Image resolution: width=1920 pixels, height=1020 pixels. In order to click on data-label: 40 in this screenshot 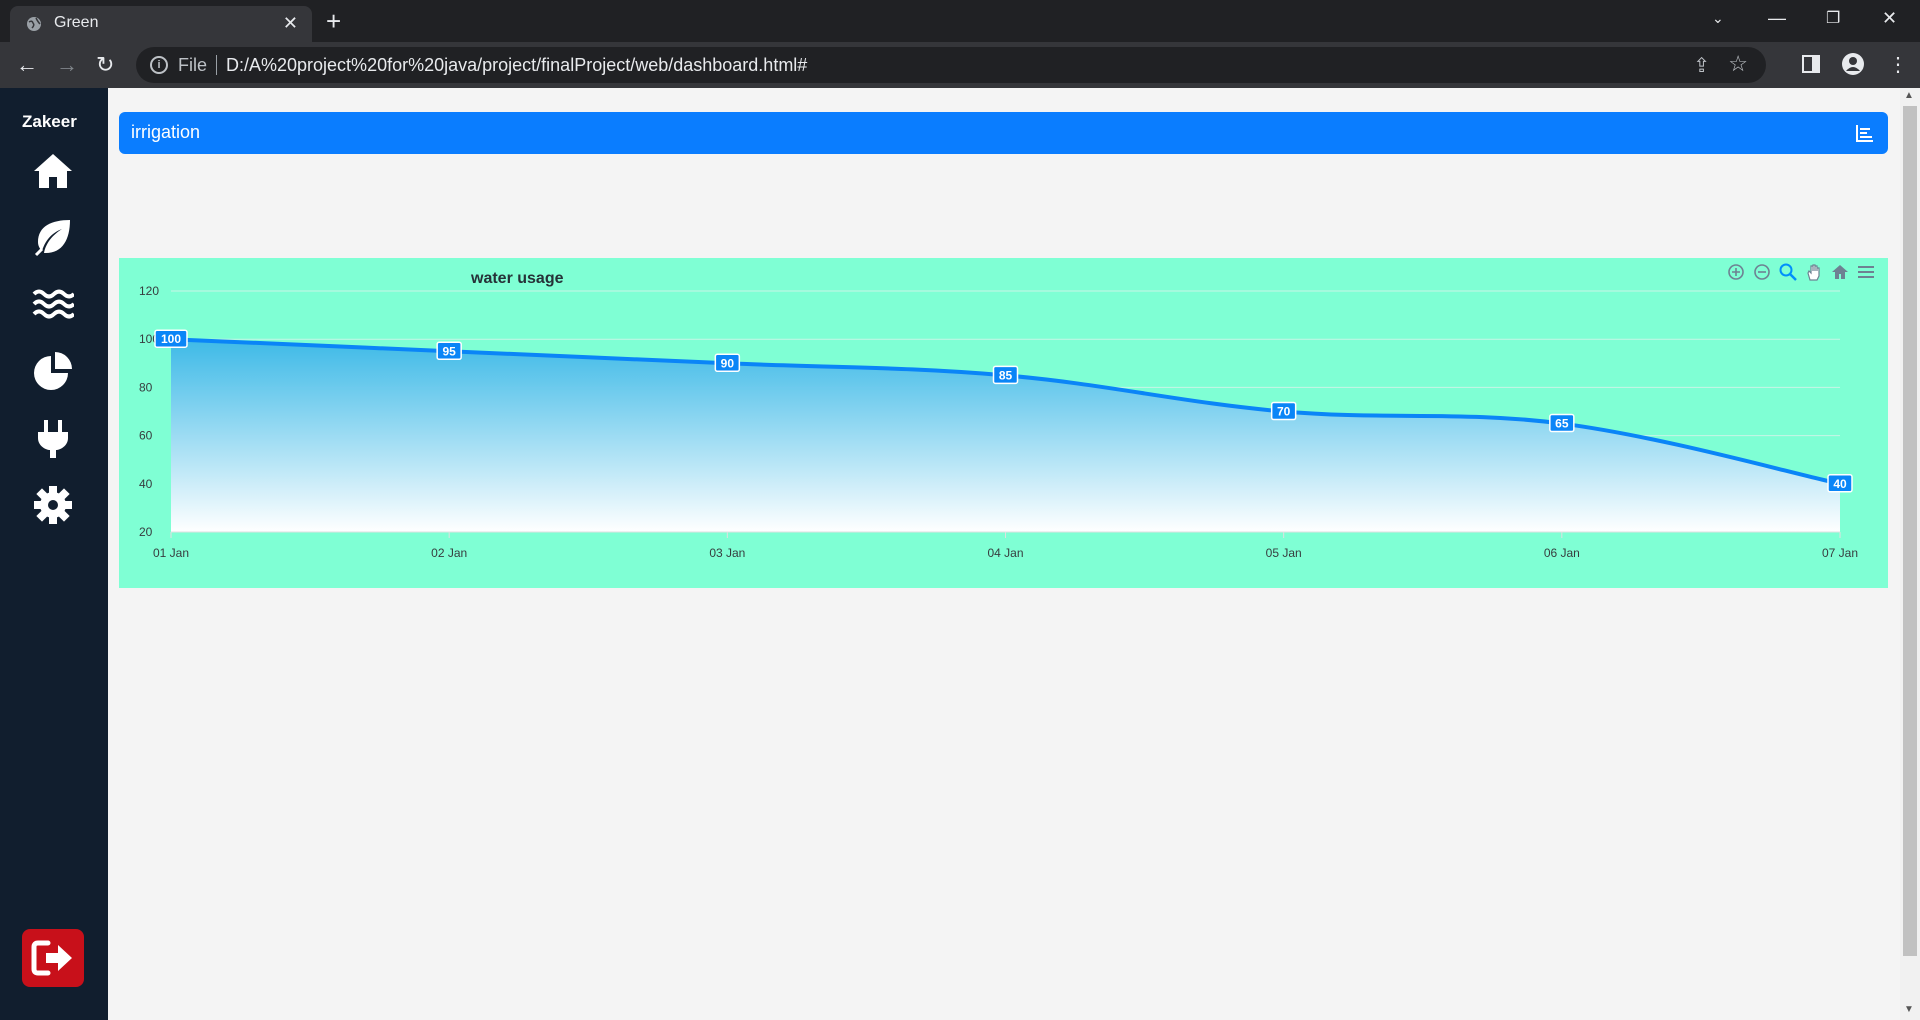, I will do `click(1840, 484)`.